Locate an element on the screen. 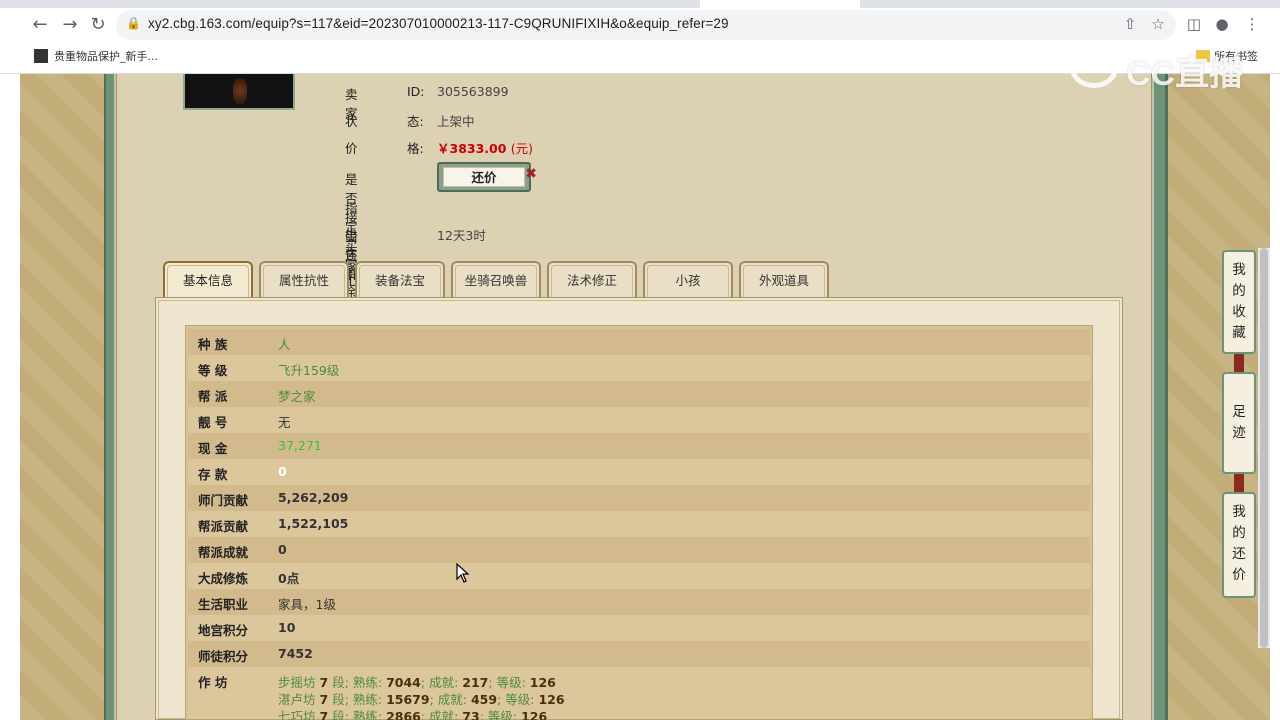 This screenshot has width=1280, height=720. table-row: 靓 号无 is located at coordinates (639, 420).